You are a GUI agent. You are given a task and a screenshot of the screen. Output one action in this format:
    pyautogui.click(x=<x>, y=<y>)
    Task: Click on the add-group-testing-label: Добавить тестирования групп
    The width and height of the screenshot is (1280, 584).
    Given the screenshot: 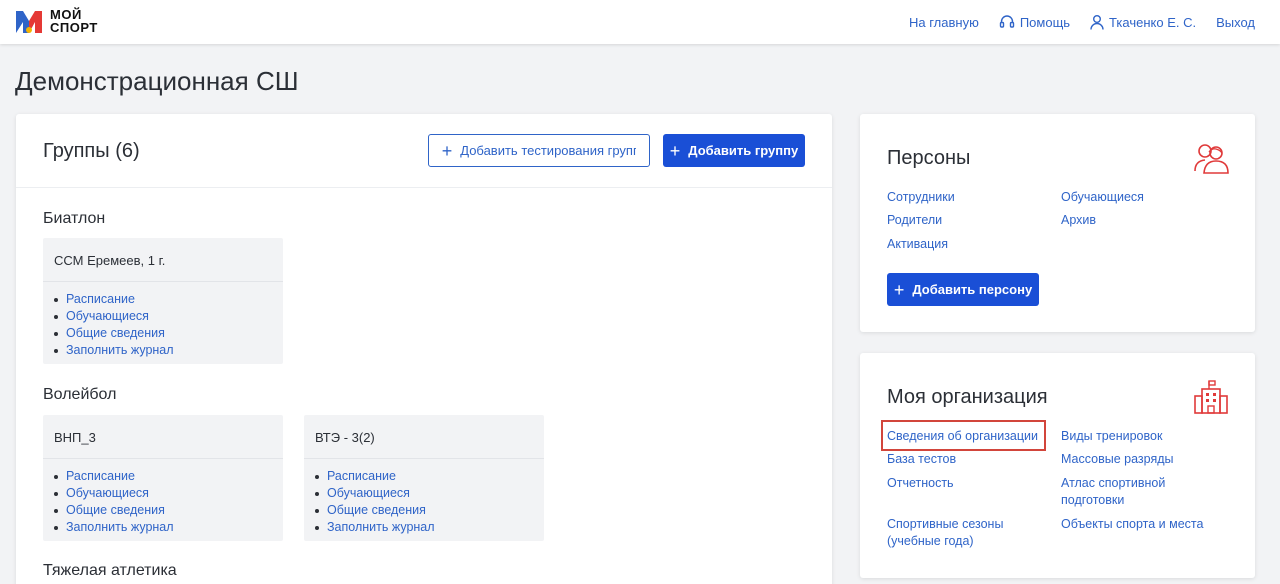 What is the action you would take?
    pyautogui.click(x=548, y=150)
    